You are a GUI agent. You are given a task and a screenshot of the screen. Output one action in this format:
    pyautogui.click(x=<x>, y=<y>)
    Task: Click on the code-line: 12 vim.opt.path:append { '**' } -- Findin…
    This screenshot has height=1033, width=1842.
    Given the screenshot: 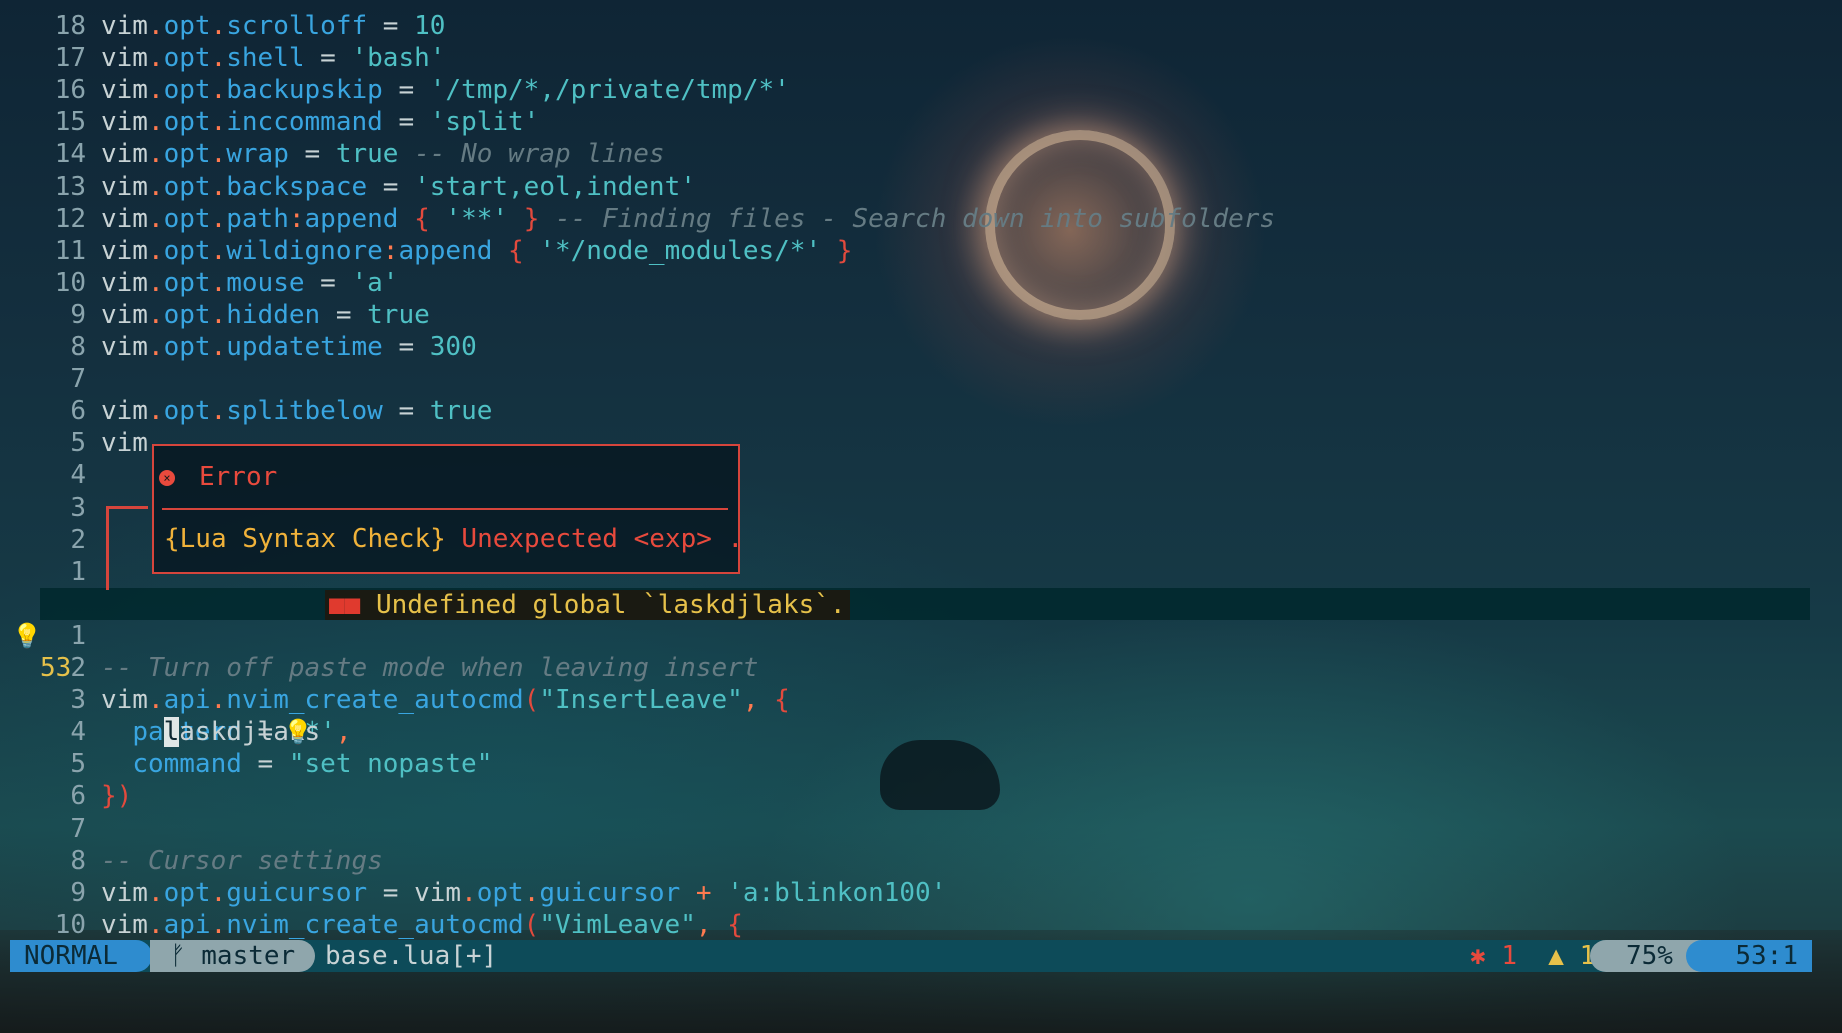 What is the action you would take?
    pyautogui.click(x=921, y=219)
    